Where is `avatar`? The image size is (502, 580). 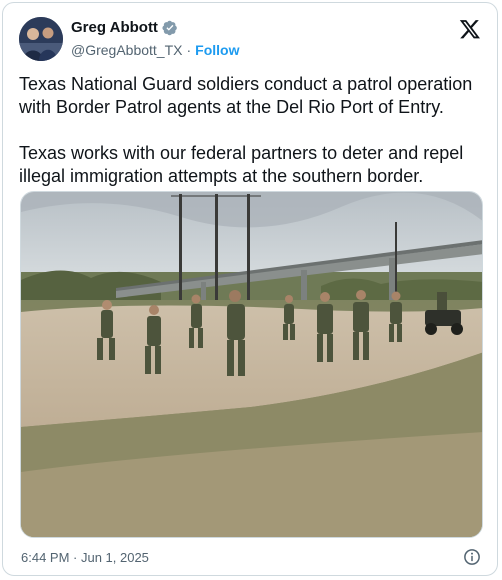
avatar is located at coordinates (41, 39).